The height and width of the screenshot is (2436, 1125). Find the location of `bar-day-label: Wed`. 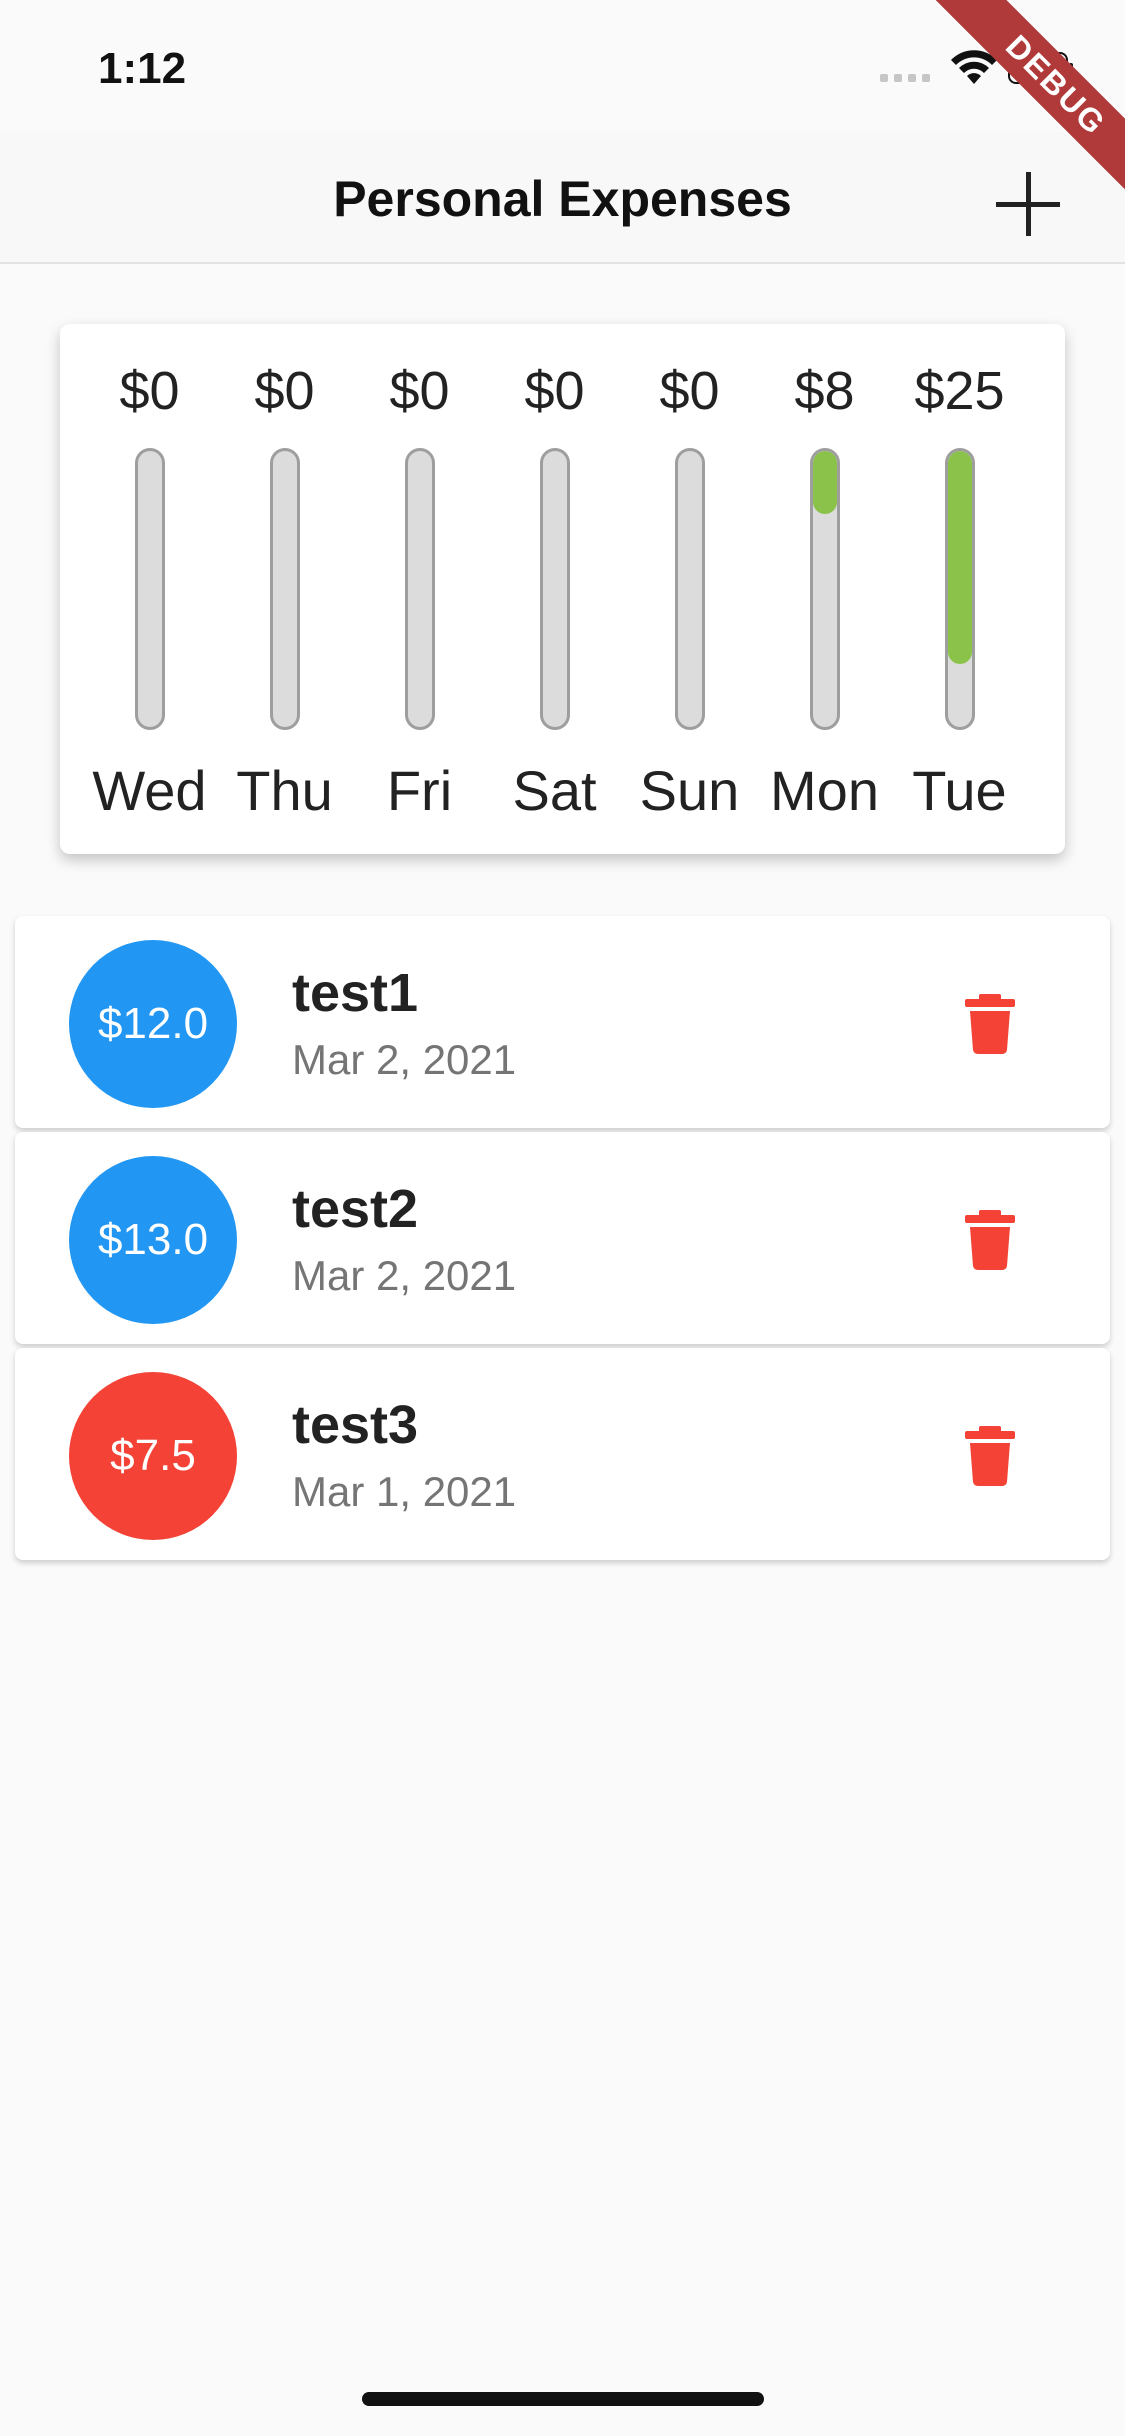

bar-day-label: Wed is located at coordinates (149, 790).